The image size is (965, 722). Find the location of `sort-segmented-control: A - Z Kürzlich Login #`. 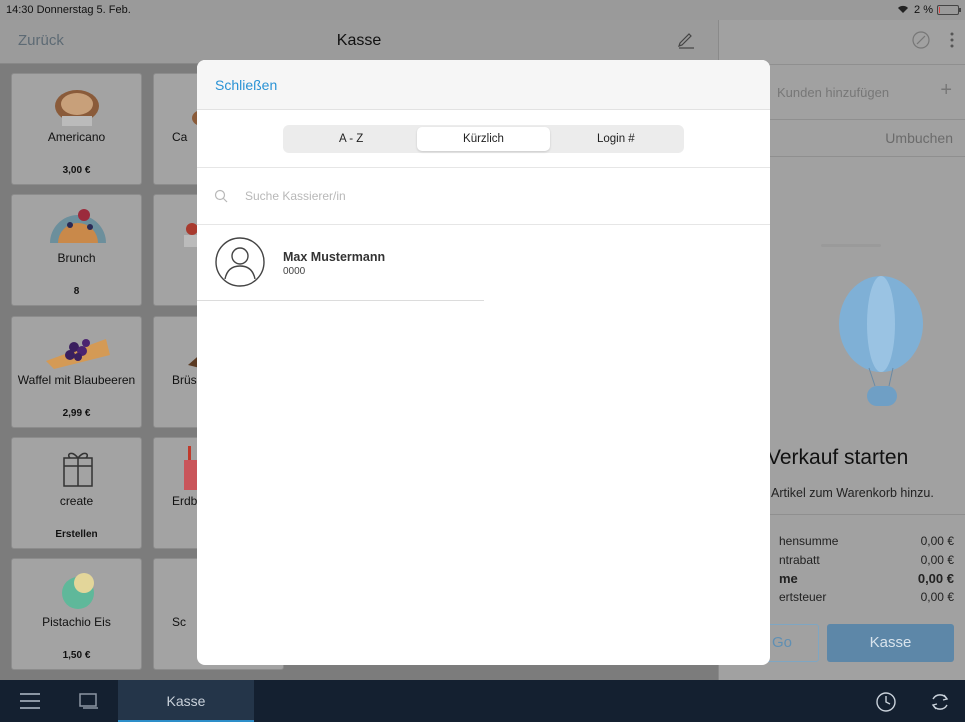

sort-segmented-control: A - Z Kürzlich Login # is located at coordinates (483, 139).